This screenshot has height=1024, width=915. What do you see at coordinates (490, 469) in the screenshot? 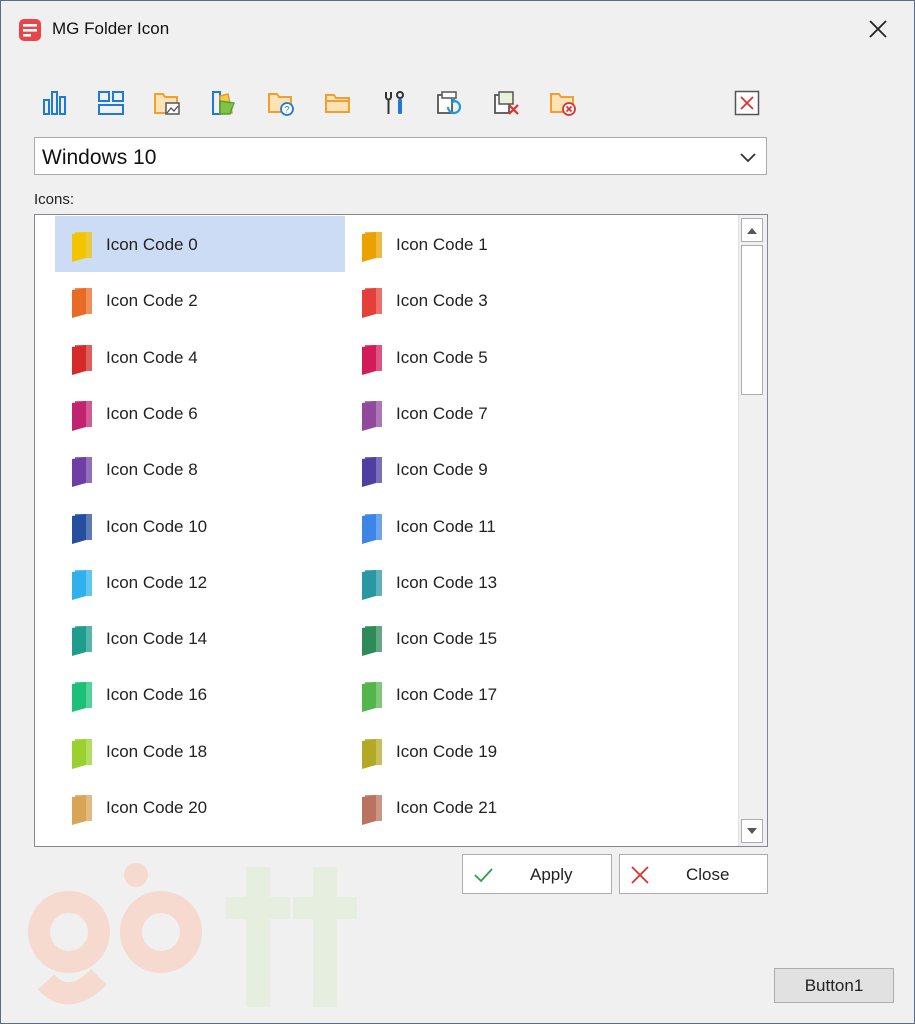
I see `icon-list-item: Icon Code 9` at bounding box center [490, 469].